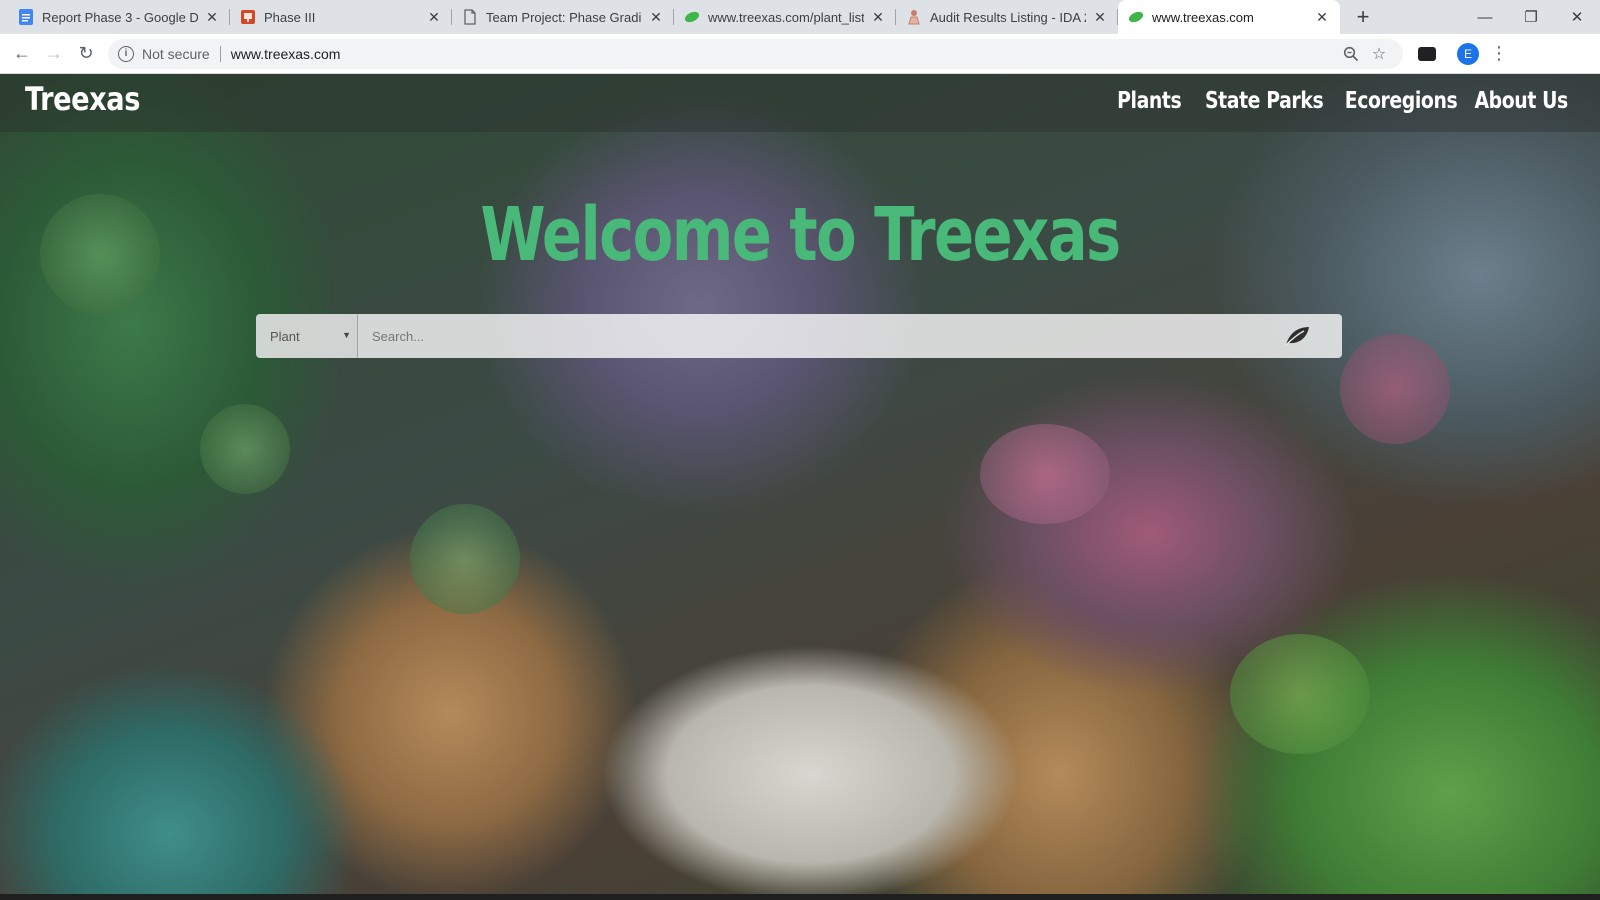  I want to click on minimize-icon: —, so click(1485, 17).